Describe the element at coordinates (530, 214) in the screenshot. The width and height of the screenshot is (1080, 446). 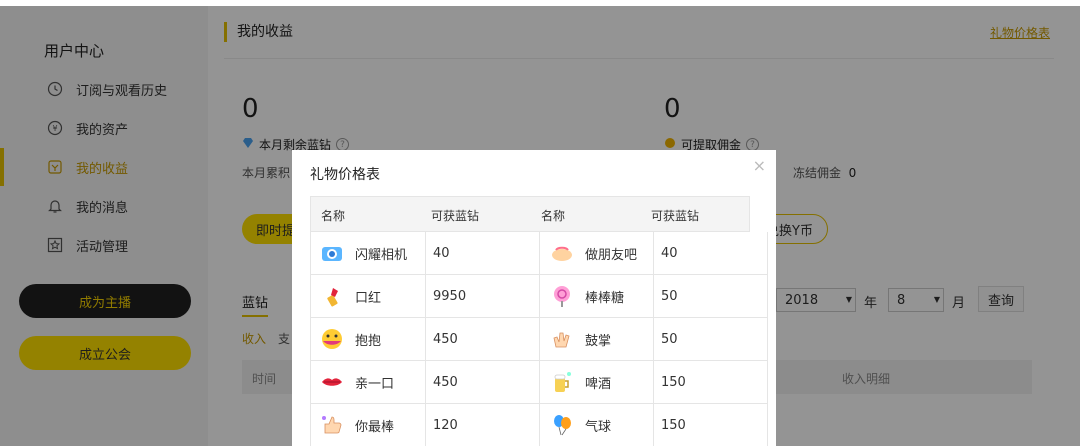
I see `gift-table-header: 名称 可获蓝钻 名称 可获蓝钻` at that location.